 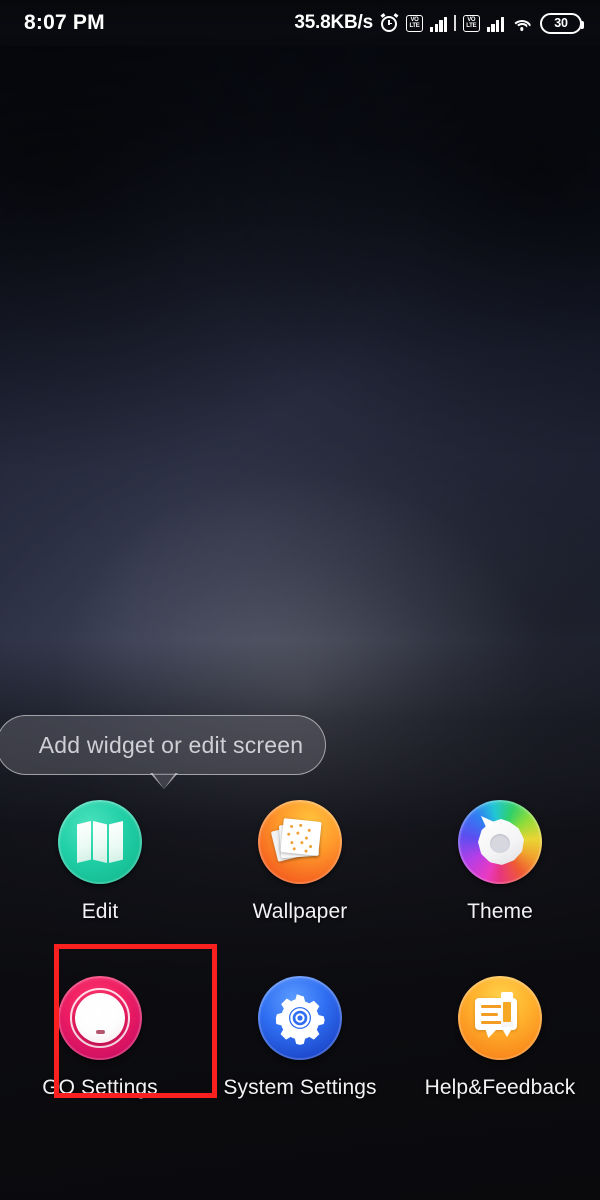 I want to click on dial-knob-icon, so click(x=100, y=1018).